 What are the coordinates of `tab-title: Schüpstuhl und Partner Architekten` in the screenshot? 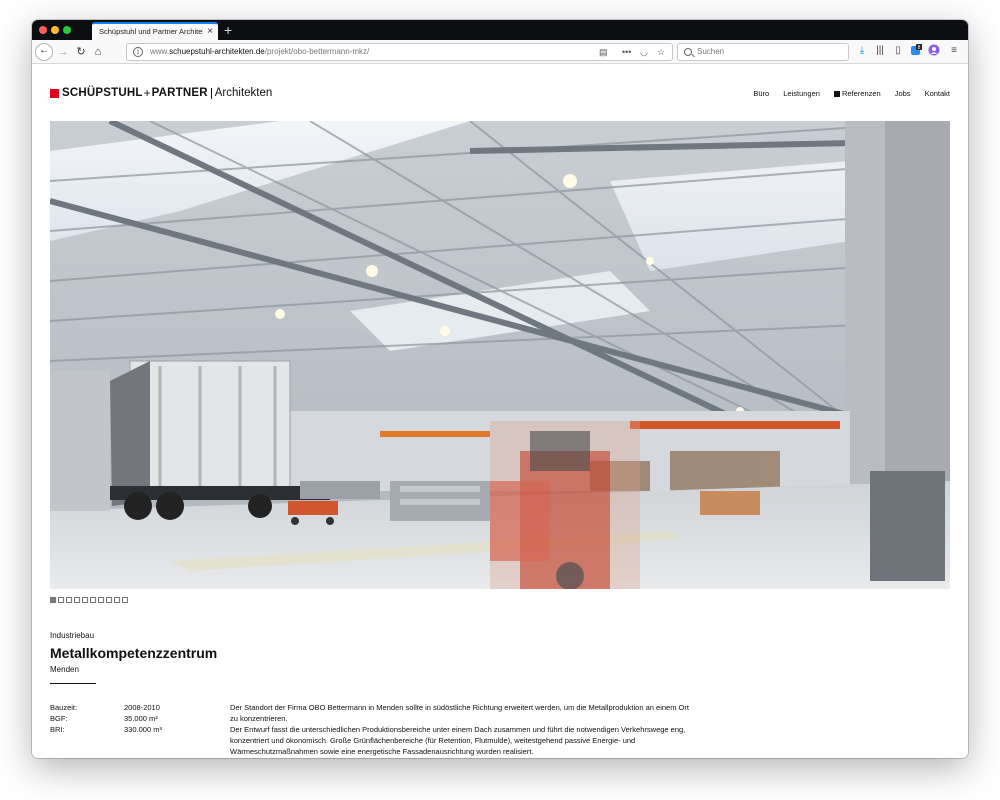 It's located at (151, 31).